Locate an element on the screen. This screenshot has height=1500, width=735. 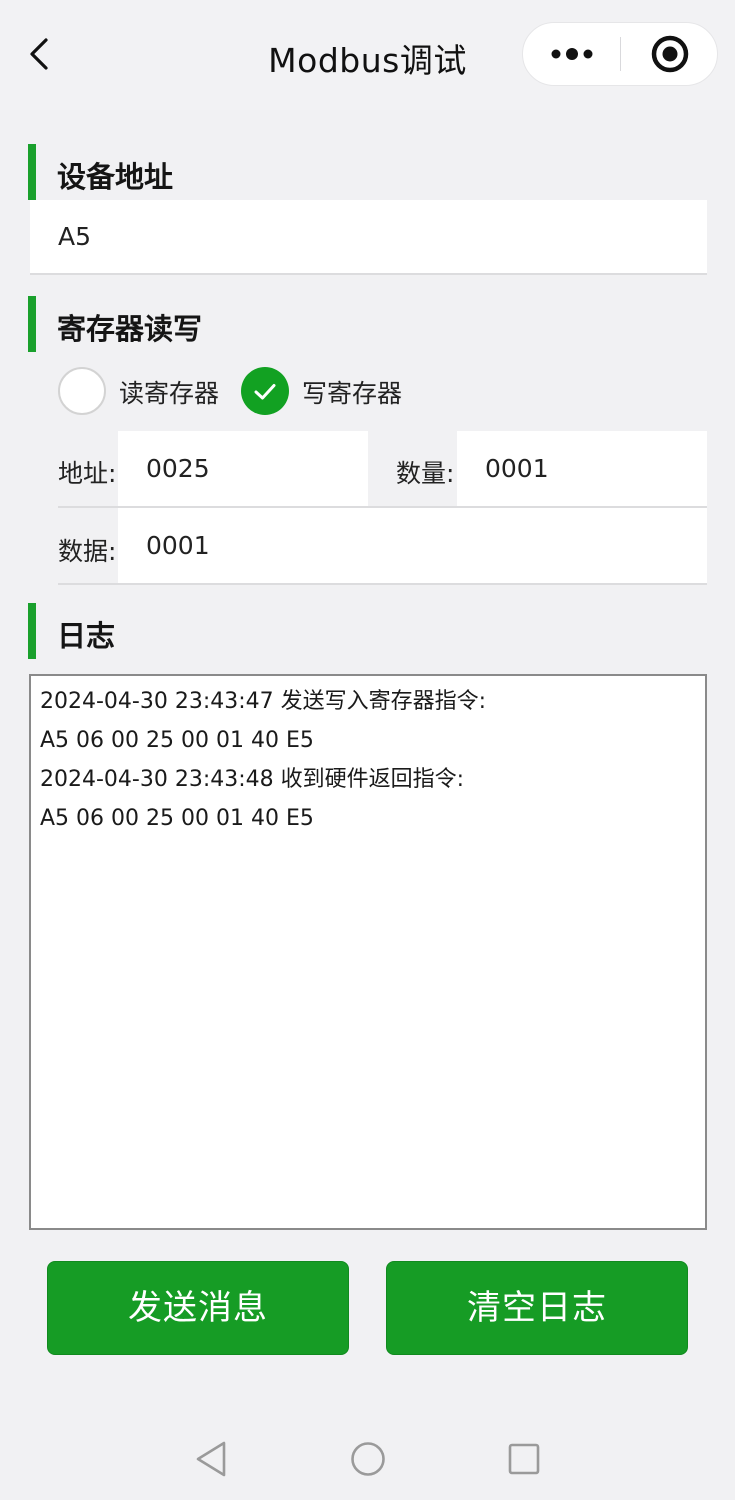
square-recent-icon is located at coordinates (524, 1459).